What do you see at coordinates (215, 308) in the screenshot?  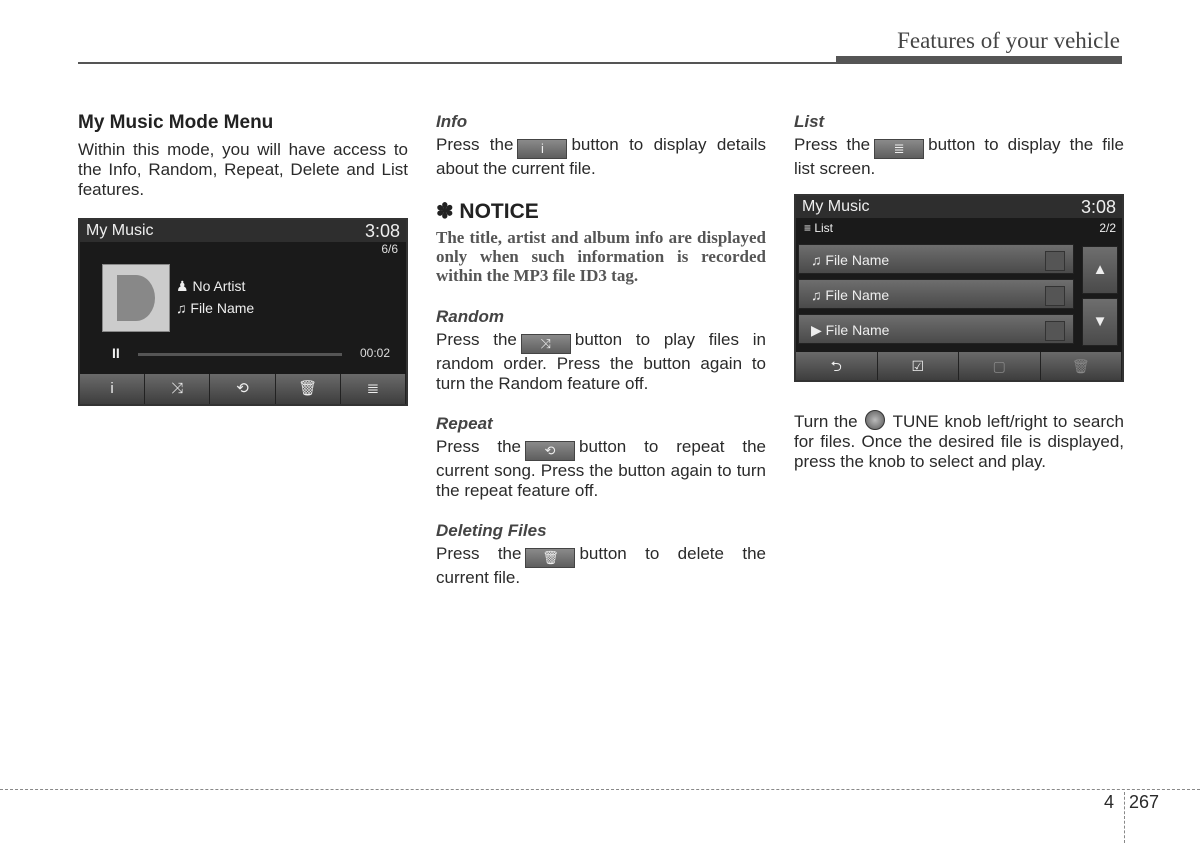 I see `file-label: ♫ File Name` at bounding box center [215, 308].